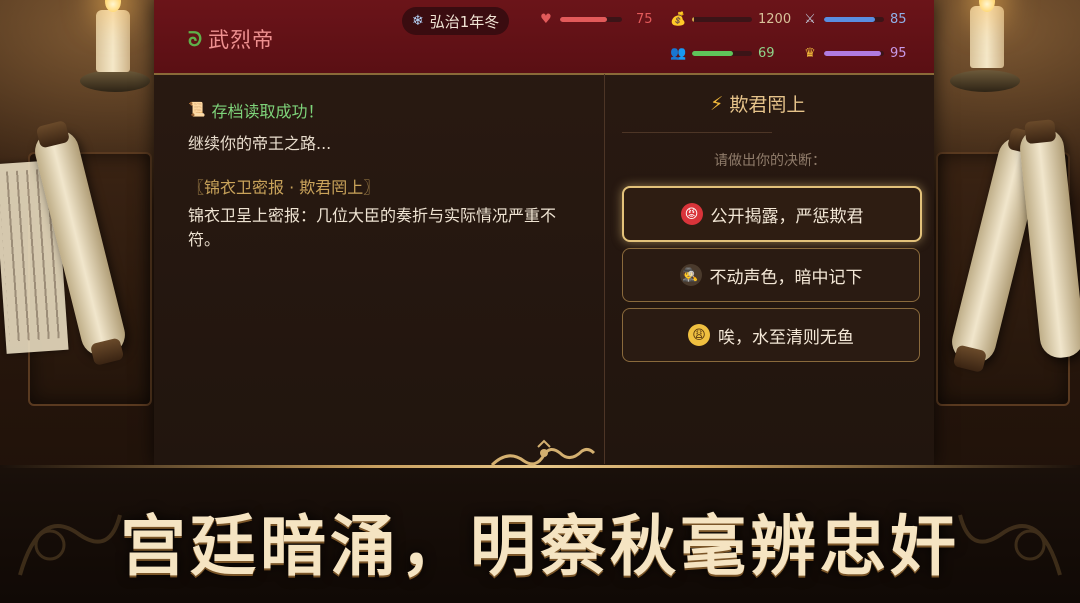 The height and width of the screenshot is (603, 1080). Describe the element at coordinates (767, 105) in the screenshot. I see `event-title: 欺君罔上` at that location.